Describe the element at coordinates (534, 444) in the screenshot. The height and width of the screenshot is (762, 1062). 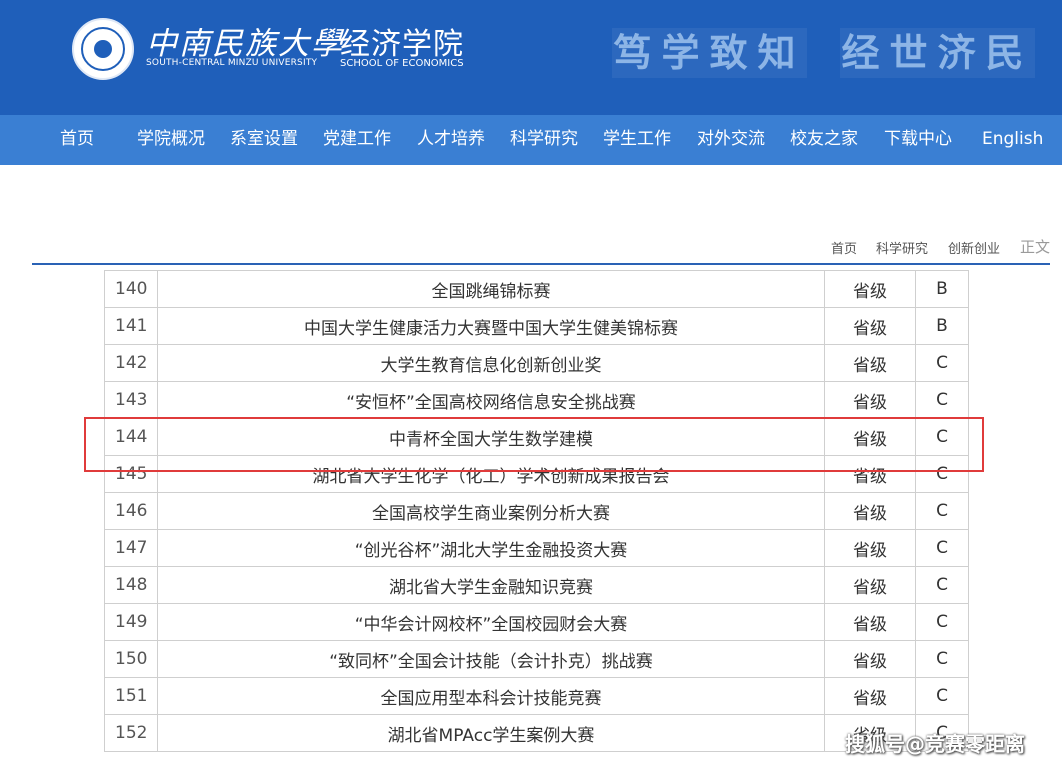
I see `highlight-box` at that location.